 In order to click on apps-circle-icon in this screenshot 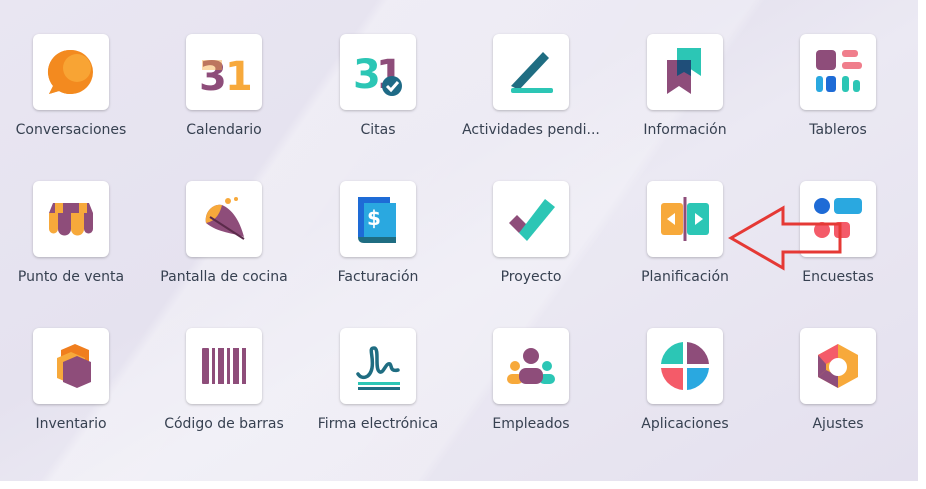, I will do `click(685, 366)`.